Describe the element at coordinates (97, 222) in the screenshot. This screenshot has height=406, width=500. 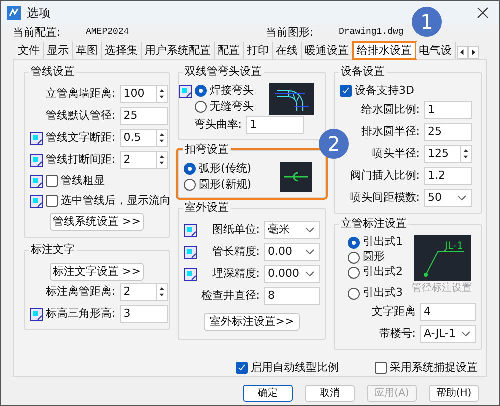
I see `settings-button: 管线系统设置 >>` at that location.